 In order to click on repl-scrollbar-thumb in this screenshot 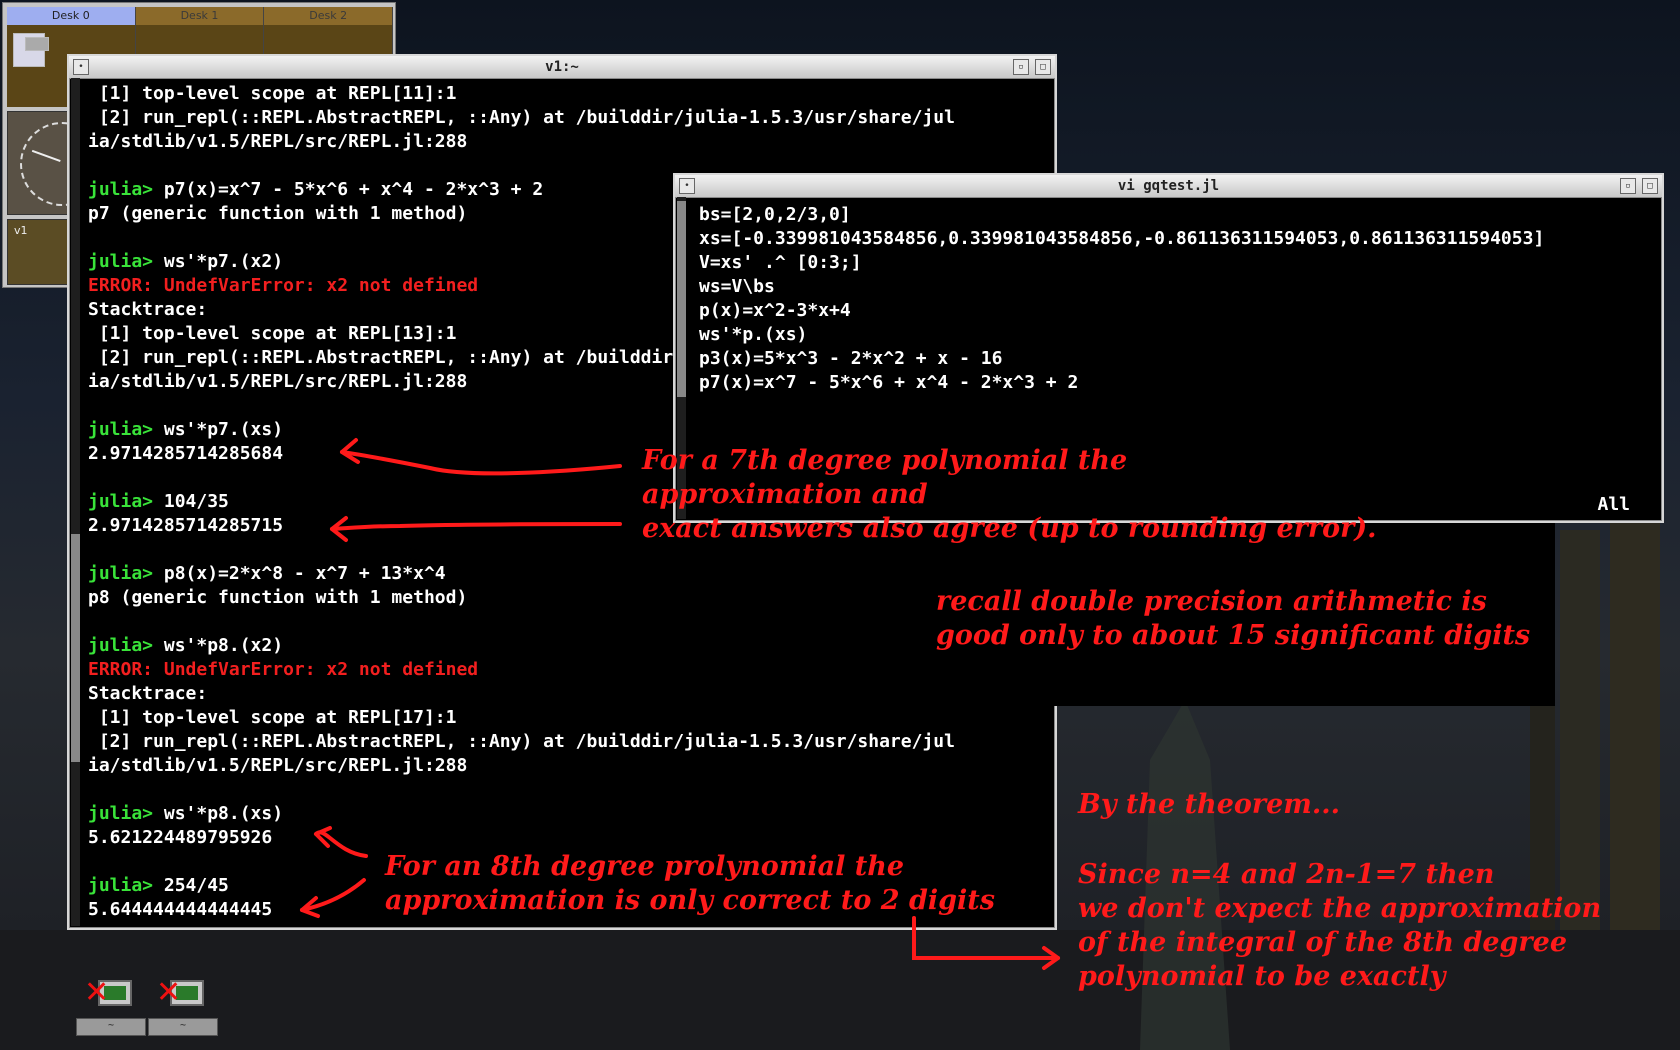, I will do `click(75, 648)`.